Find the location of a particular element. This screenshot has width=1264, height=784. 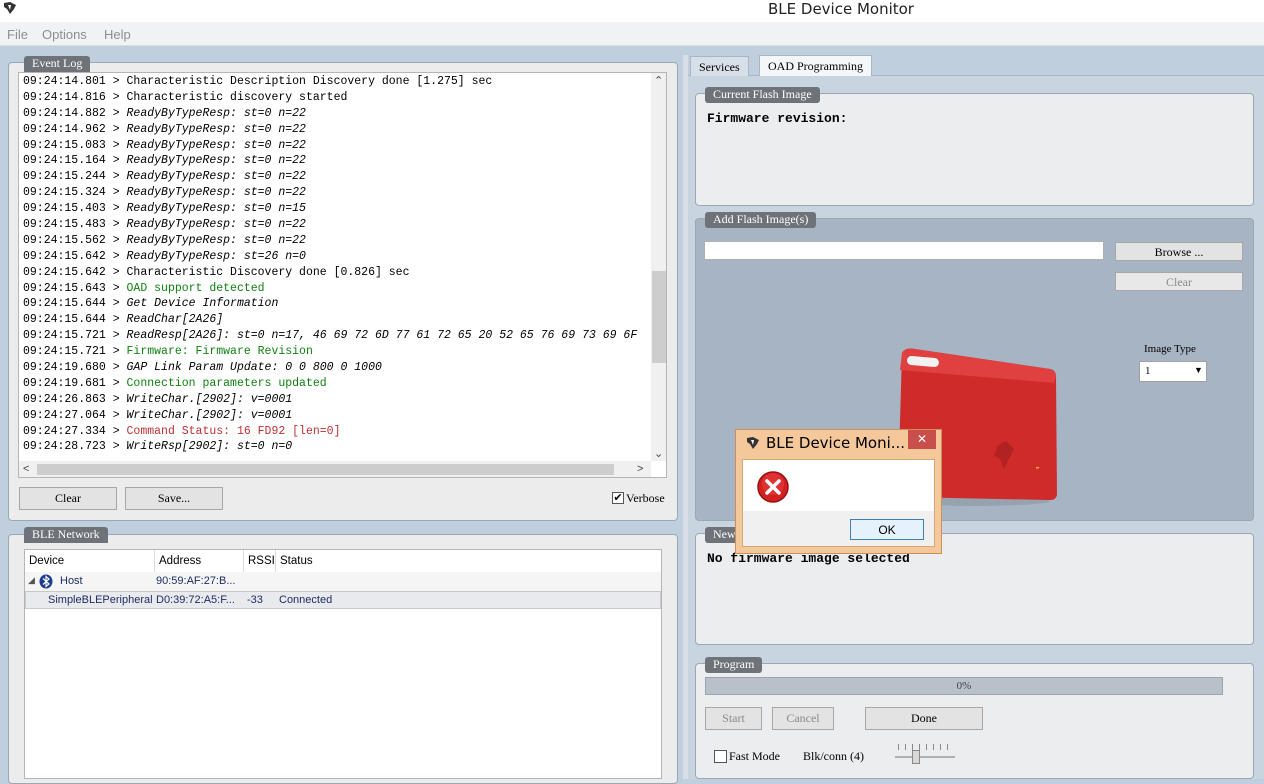

tab-services: Services is located at coordinates (719, 66).